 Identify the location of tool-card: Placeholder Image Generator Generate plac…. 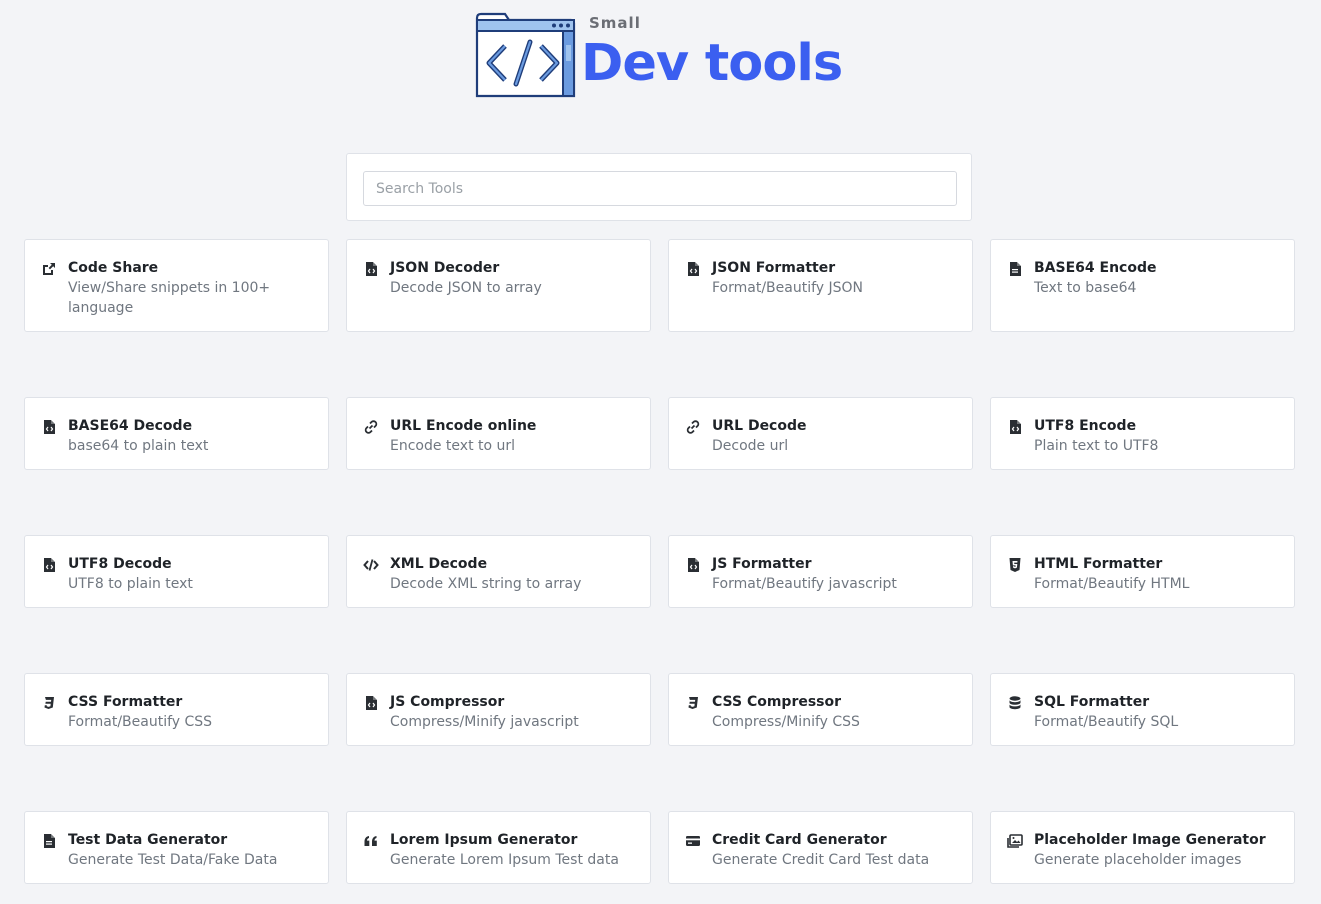
(1142, 847).